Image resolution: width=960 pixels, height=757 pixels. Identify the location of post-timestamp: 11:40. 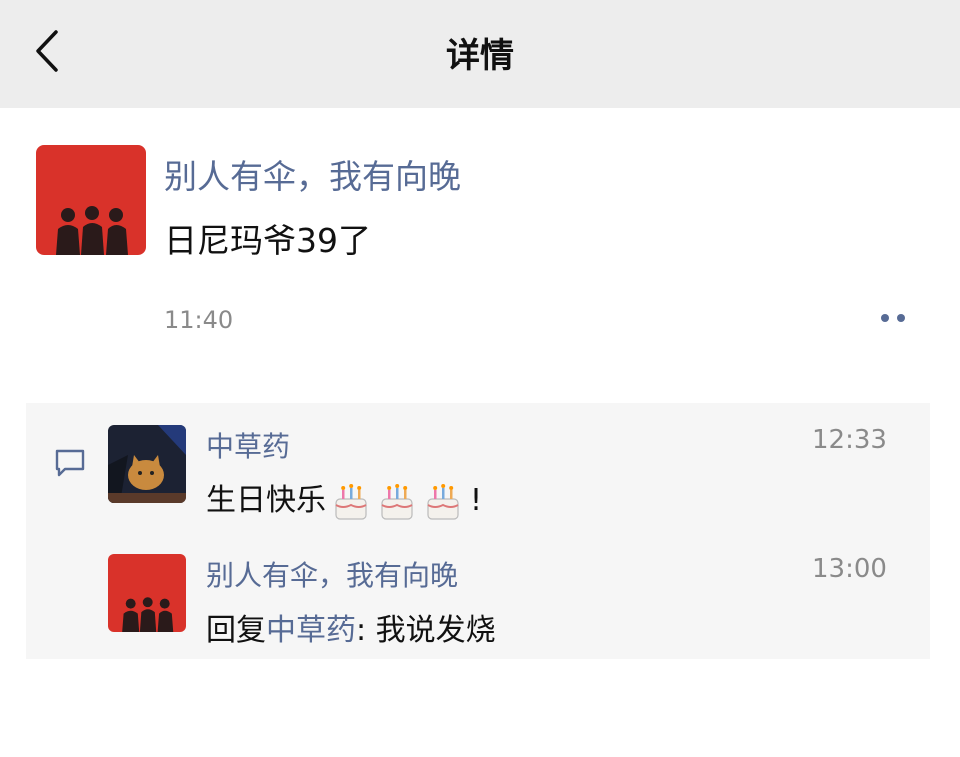
(199, 320).